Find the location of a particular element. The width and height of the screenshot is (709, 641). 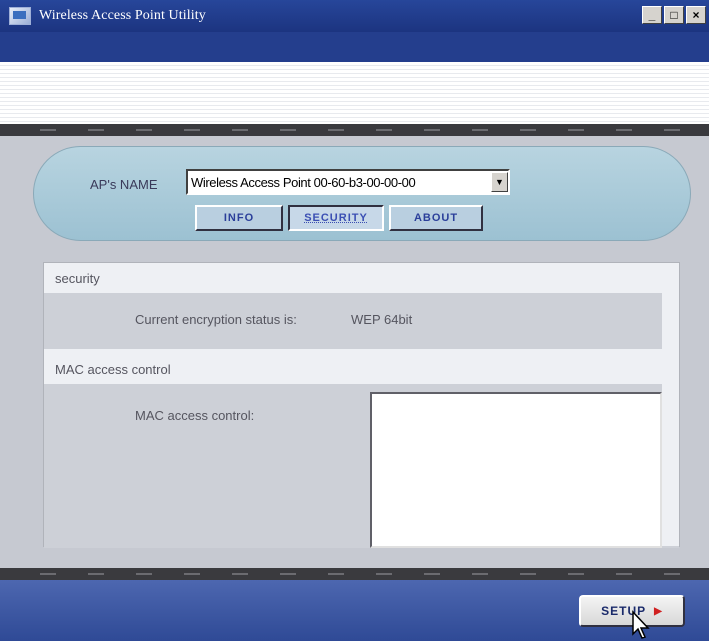

mac-heading: MAC access control is located at coordinates (361, 369).